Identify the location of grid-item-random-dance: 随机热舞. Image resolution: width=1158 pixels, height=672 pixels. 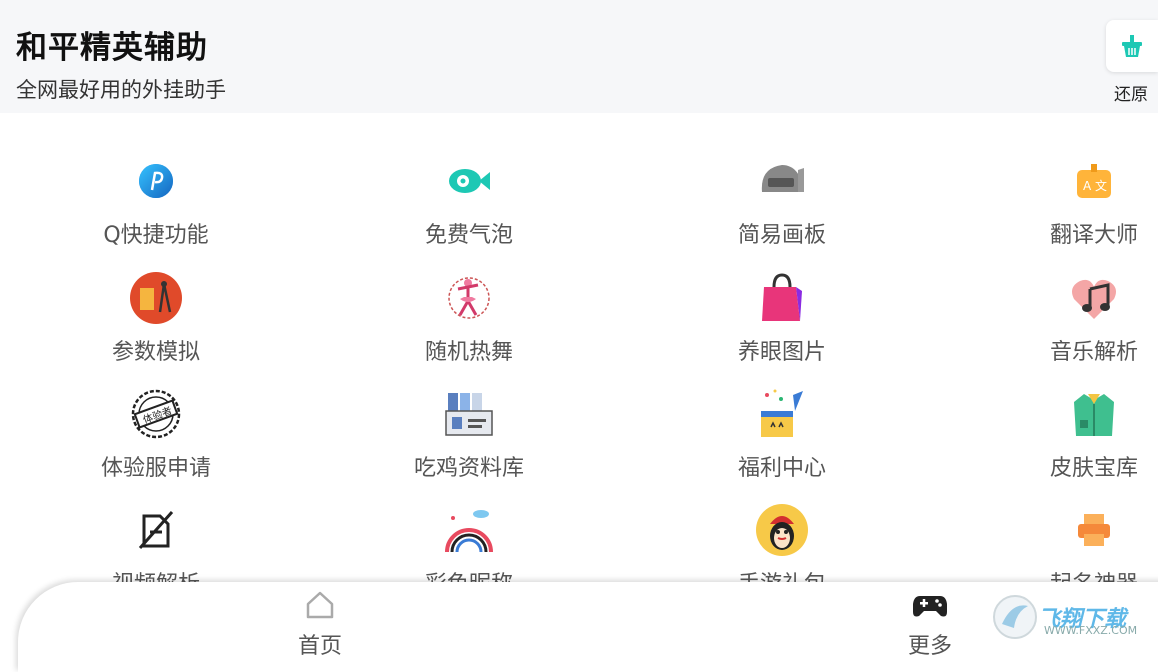
(469, 322).